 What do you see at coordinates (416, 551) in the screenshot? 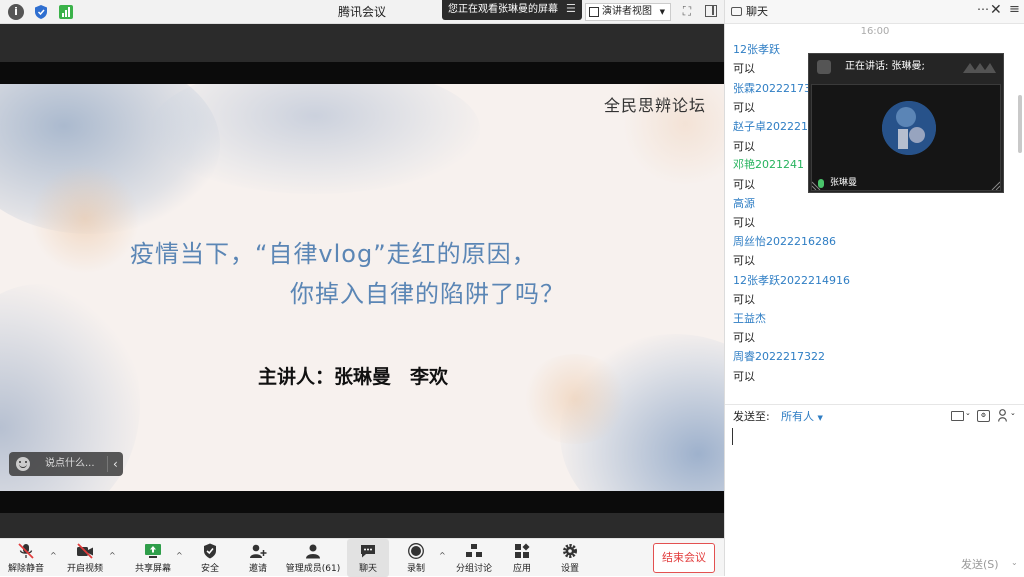
I see `record-icon` at bounding box center [416, 551].